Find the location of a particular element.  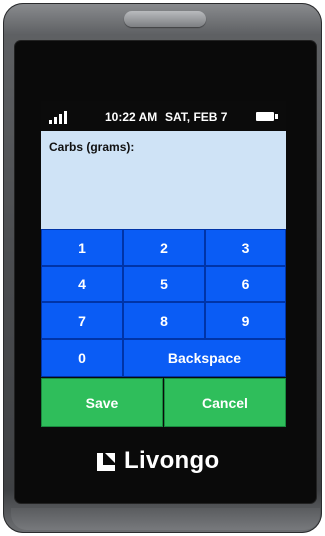

carbs-entry-label: Carbs (grams): is located at coordinates (92, 147).